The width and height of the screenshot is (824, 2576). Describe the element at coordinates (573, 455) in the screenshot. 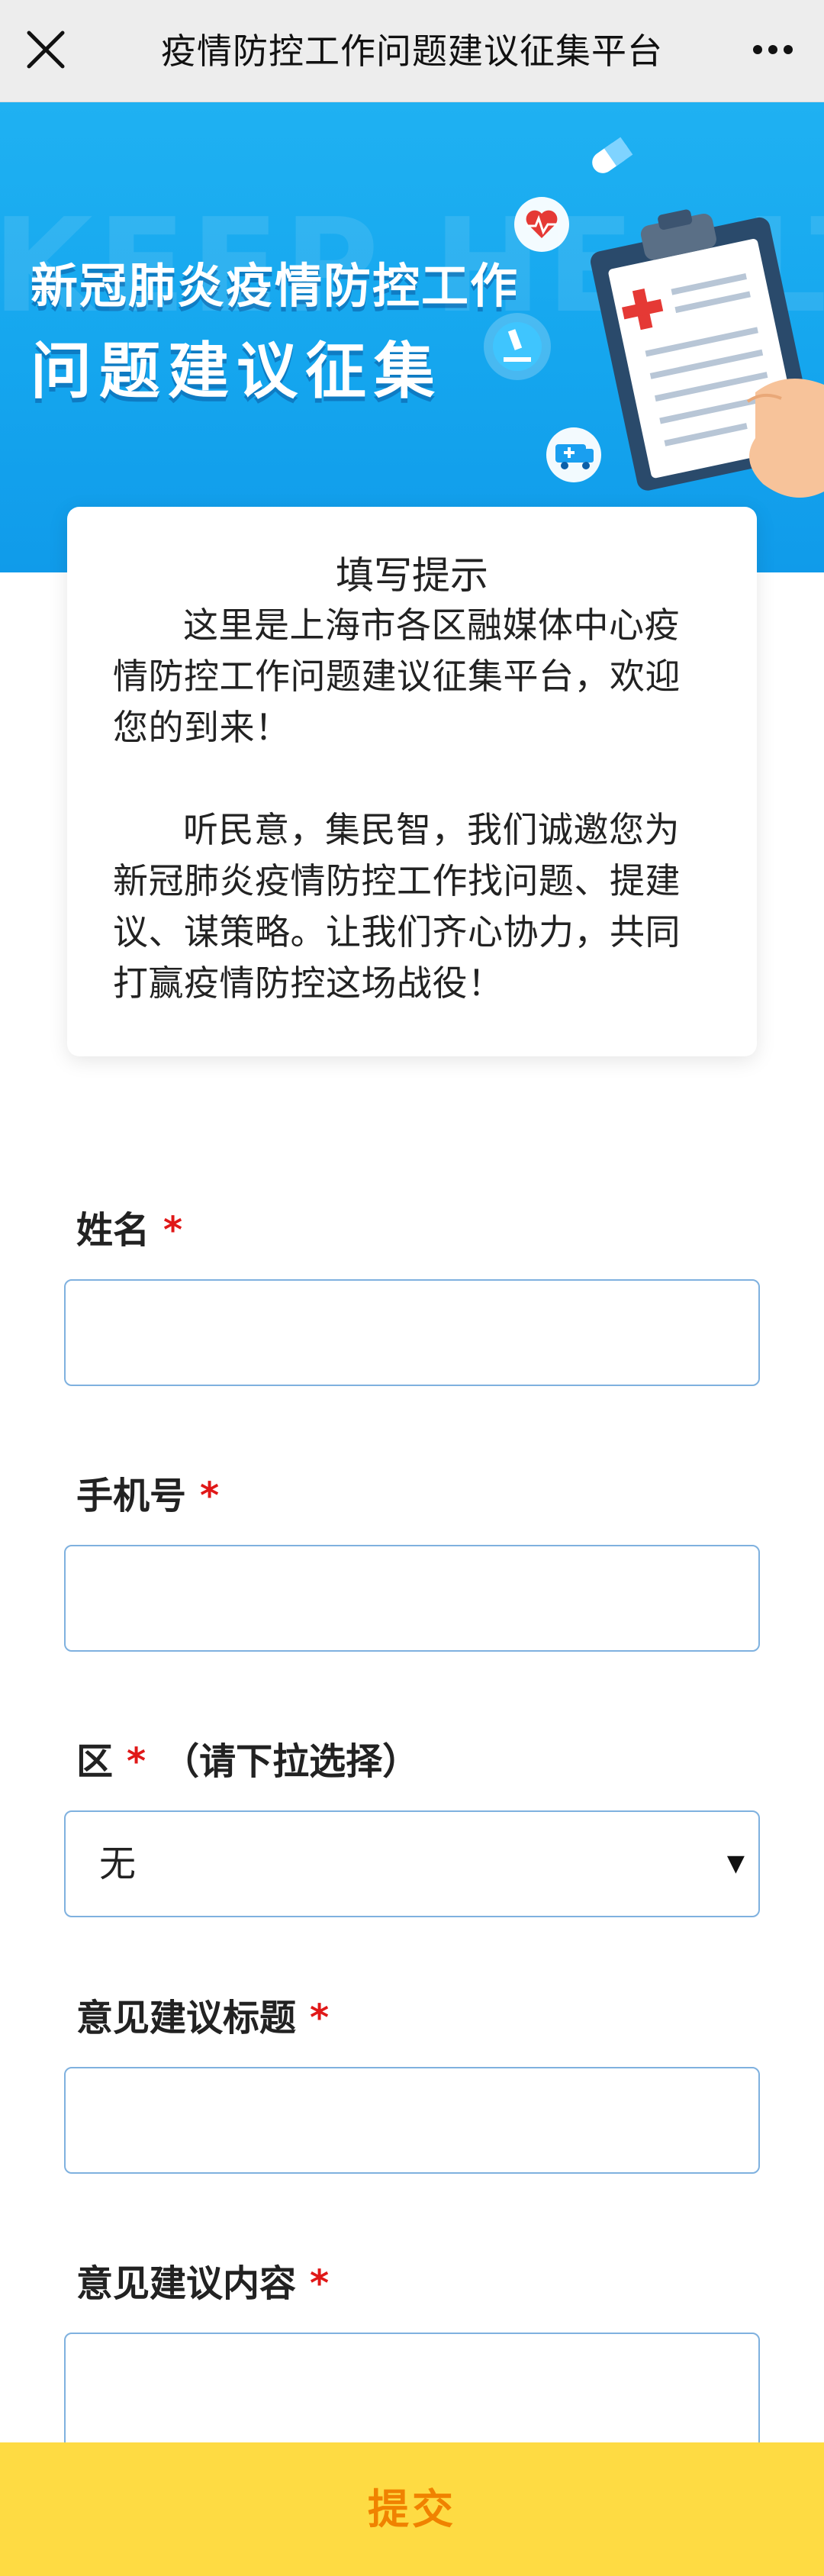

I see `ambulance-icon` at that location.